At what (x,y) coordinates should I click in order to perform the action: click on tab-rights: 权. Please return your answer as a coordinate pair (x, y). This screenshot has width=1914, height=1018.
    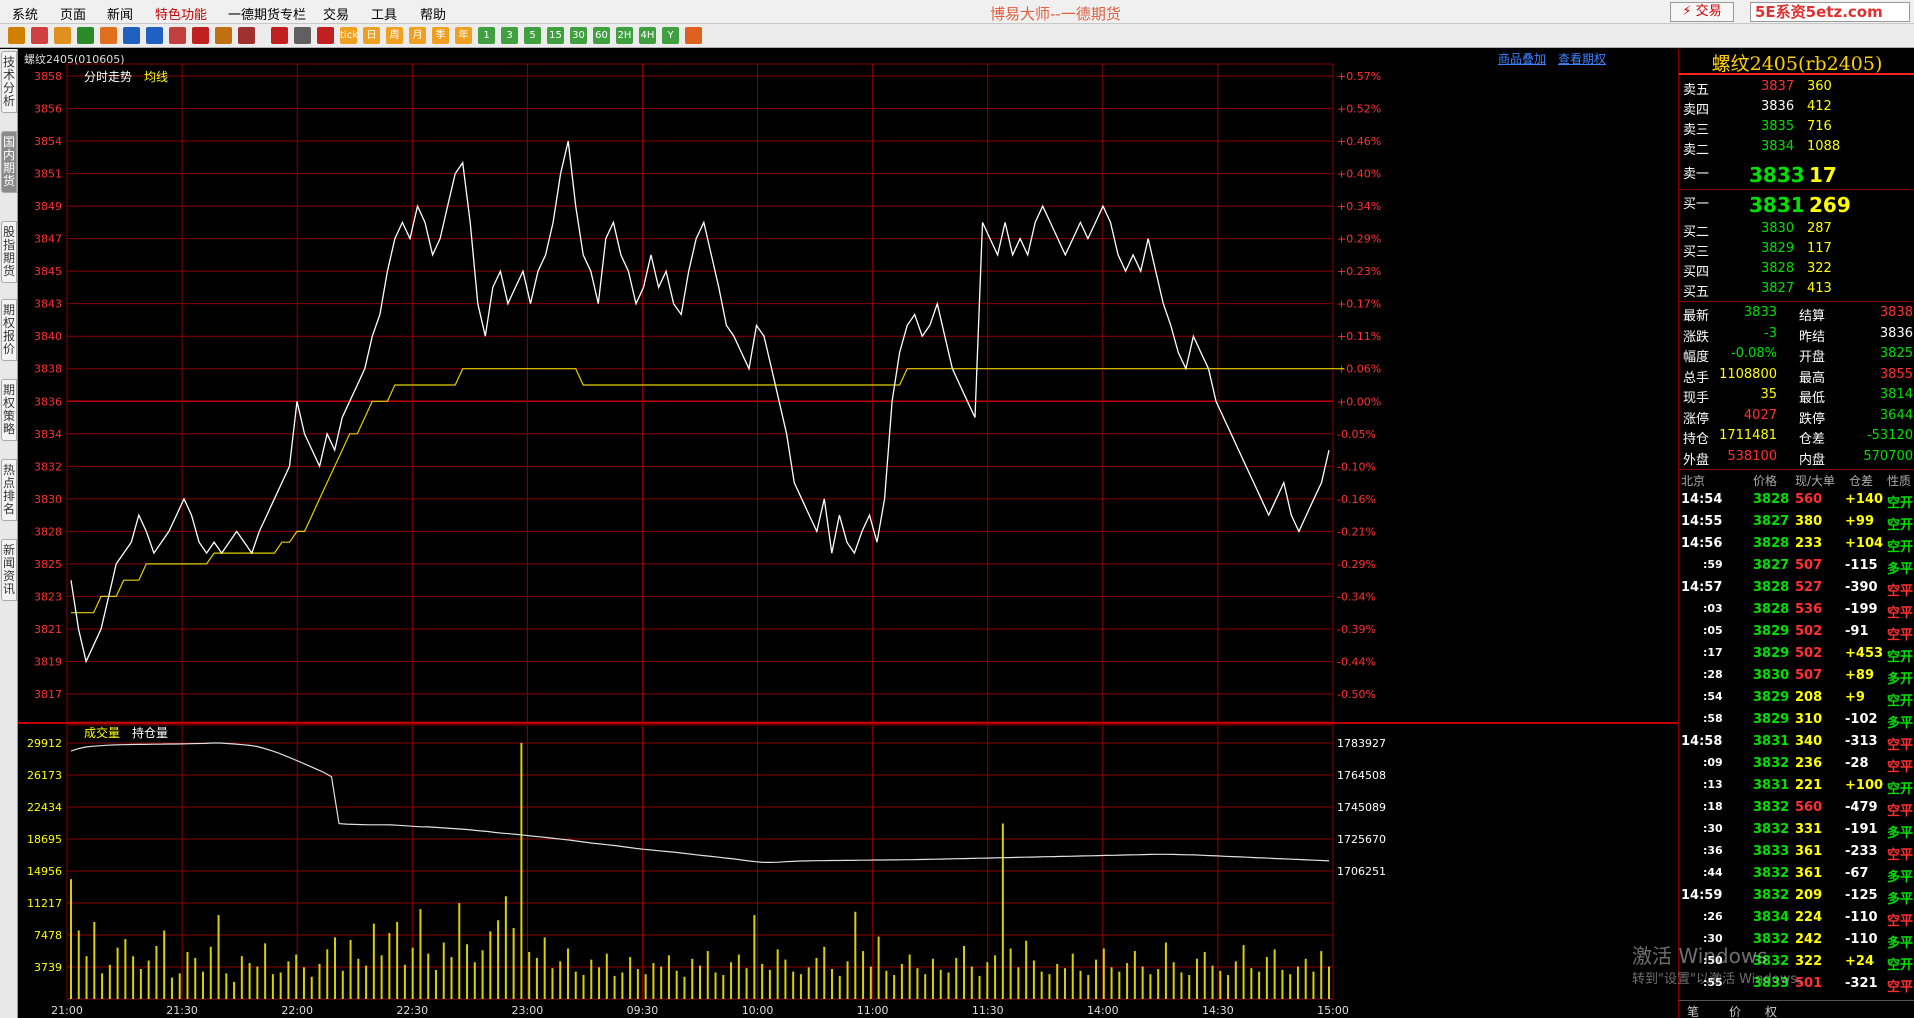
    Looking at the image, I should click on (1771, 1010).